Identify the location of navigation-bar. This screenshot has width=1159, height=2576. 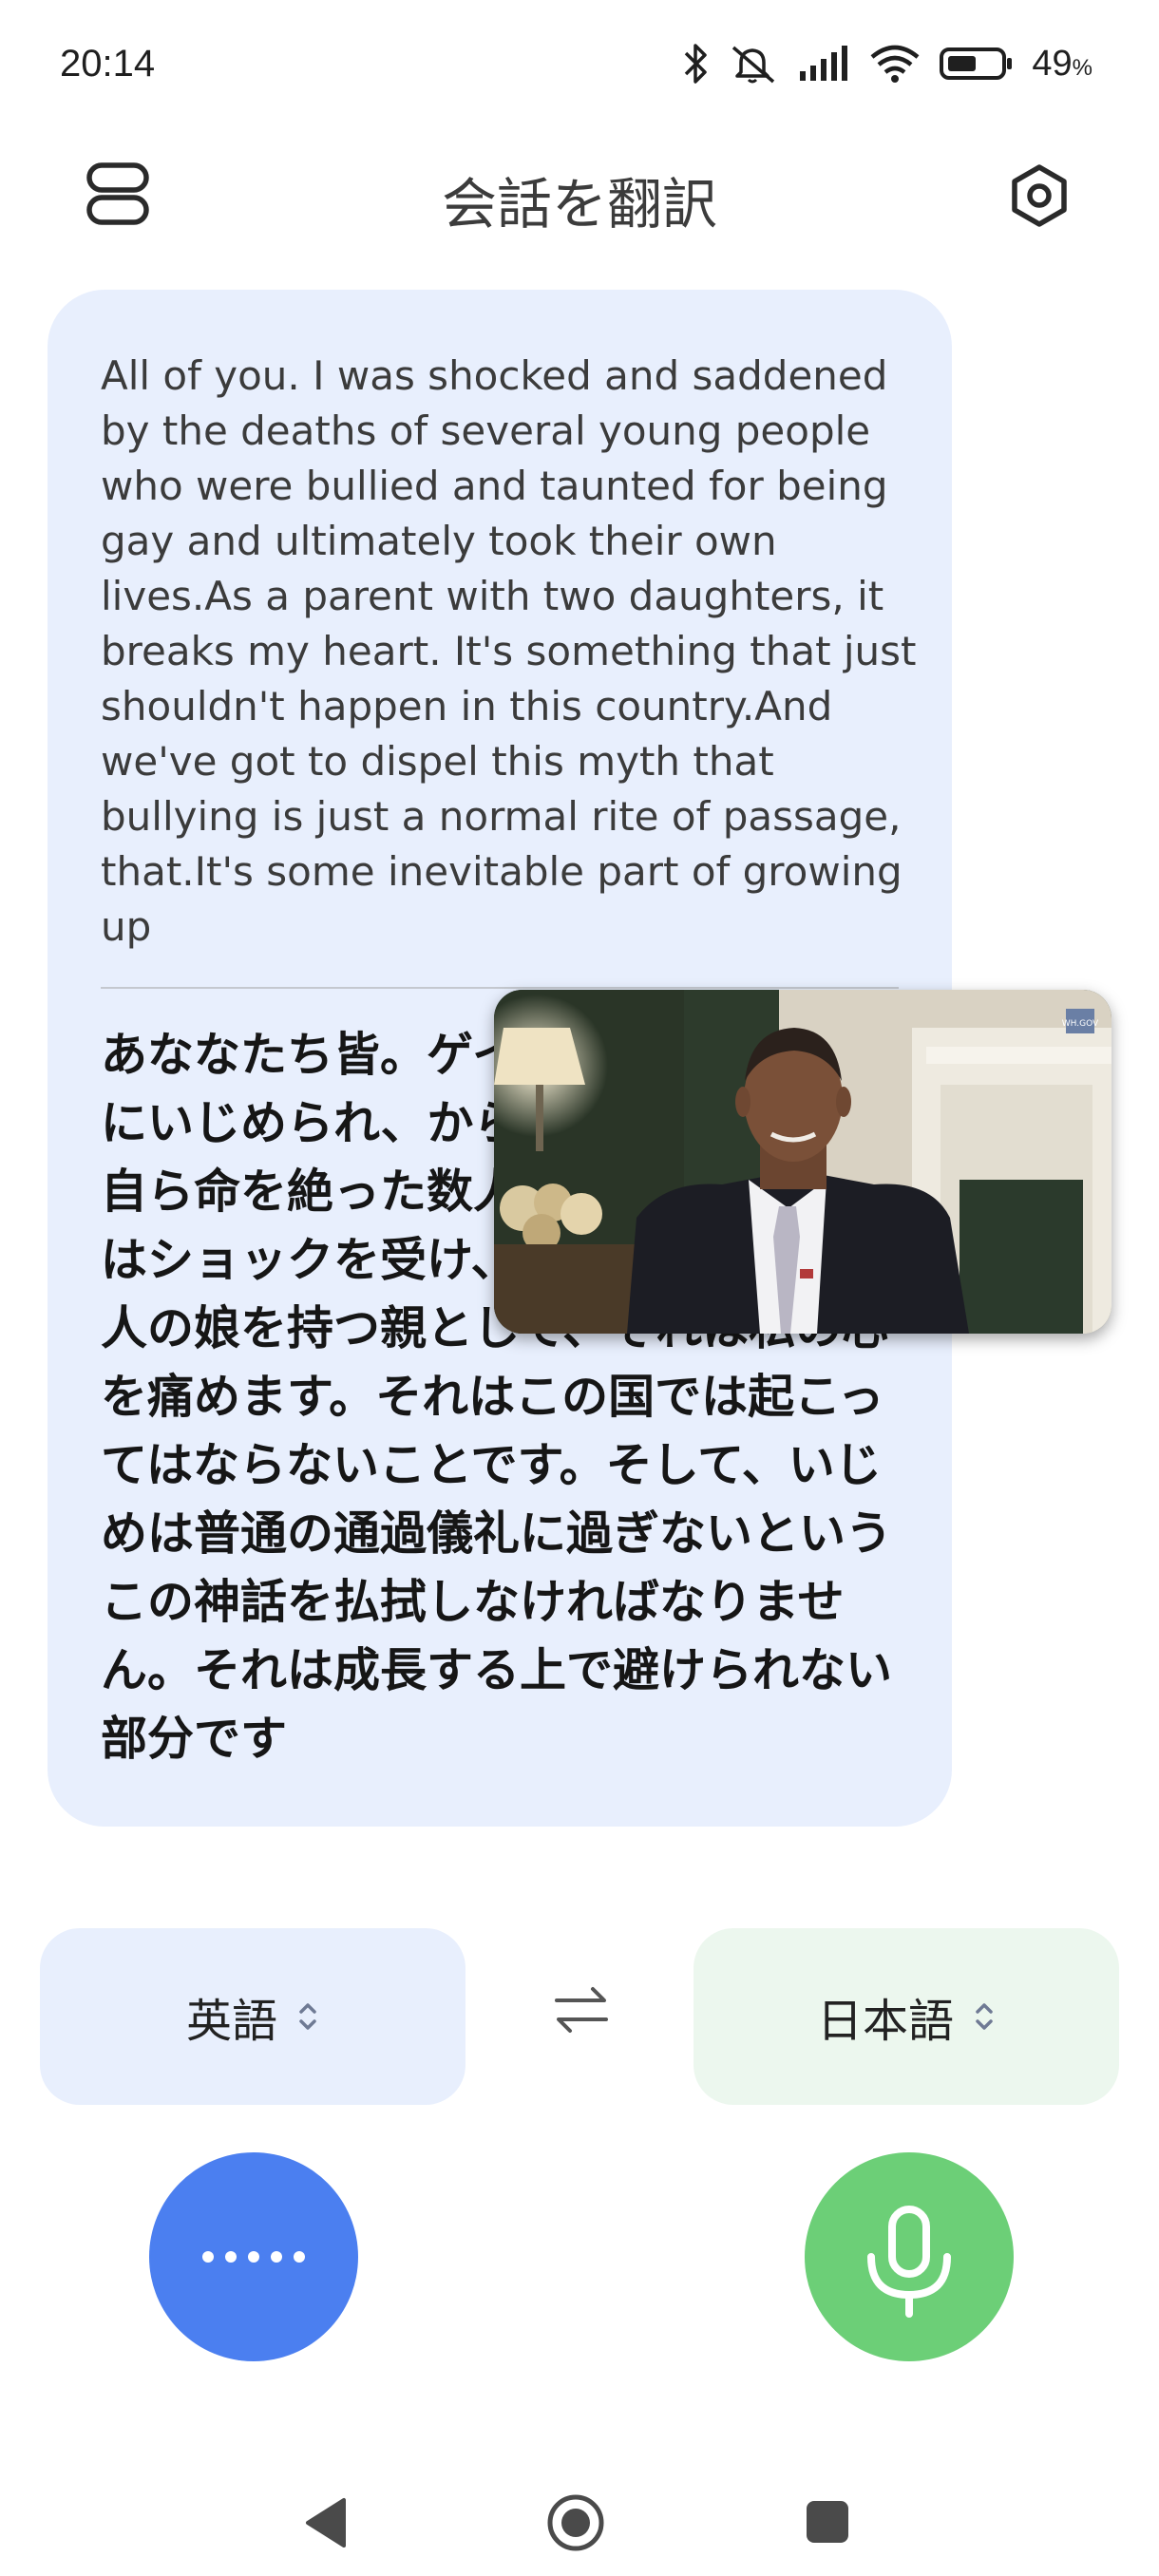
(579, 2518).